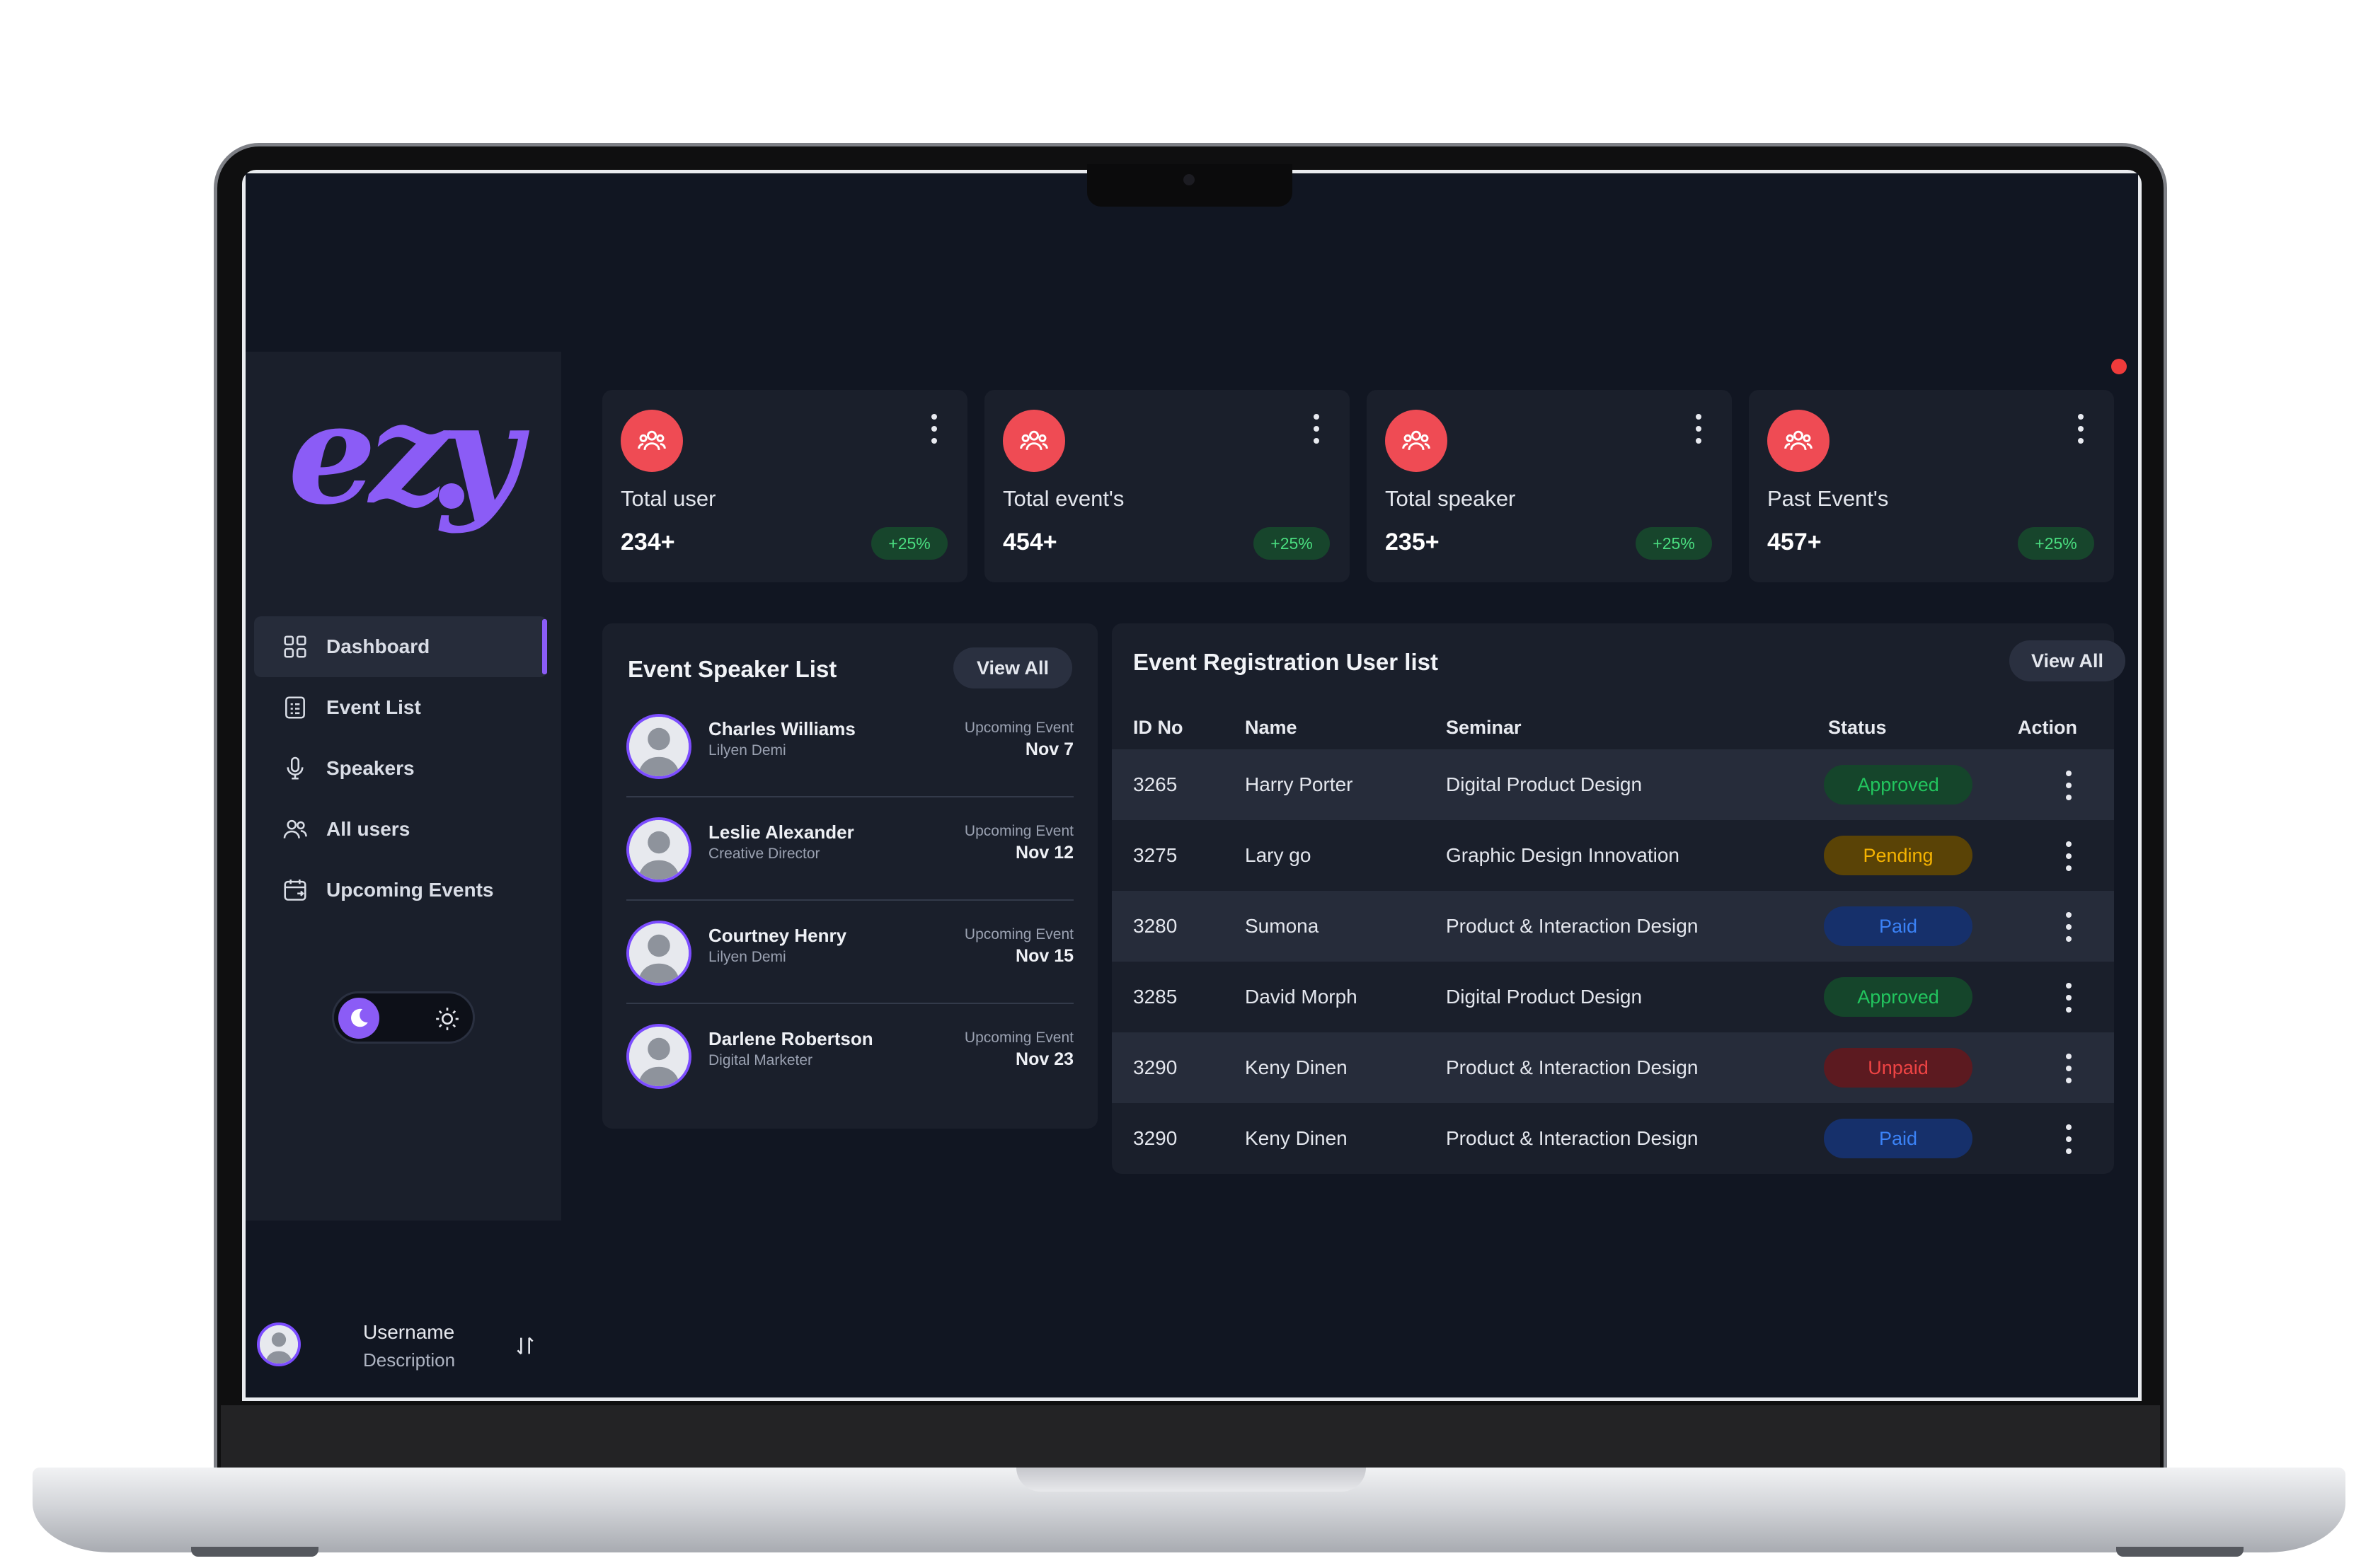  I want to click on logo-dot, so click(451, 496).